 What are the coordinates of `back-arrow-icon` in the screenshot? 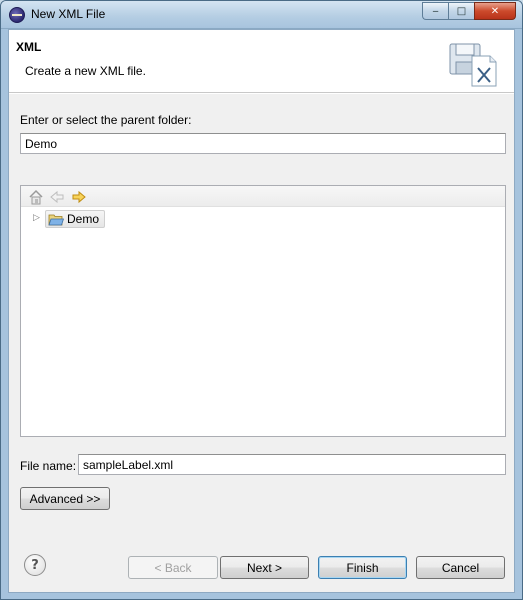 It's located at (57, 197).